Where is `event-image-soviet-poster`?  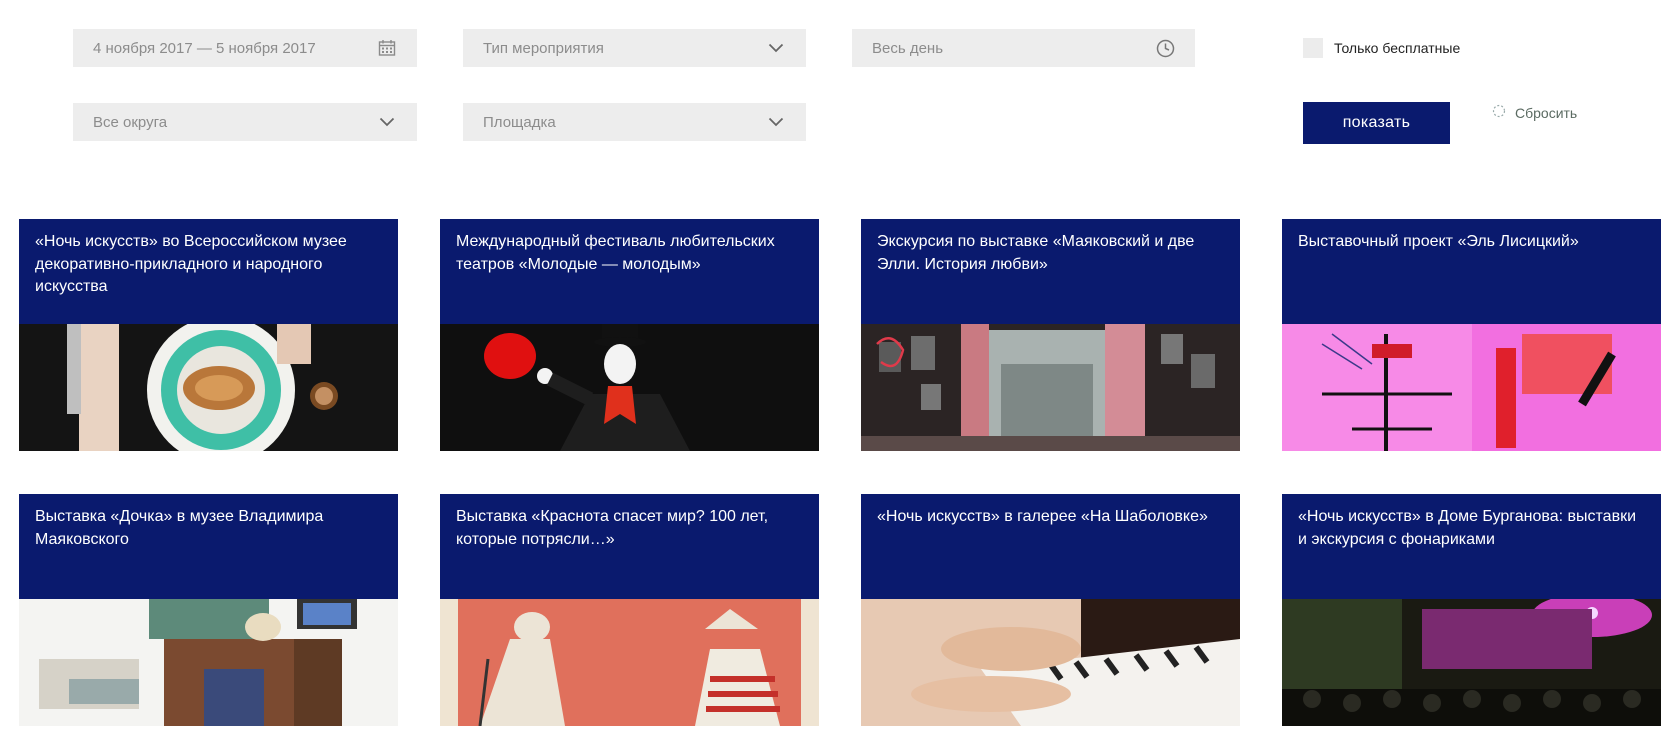
event-image-soviet-poster is located at coordinates (629, 662).